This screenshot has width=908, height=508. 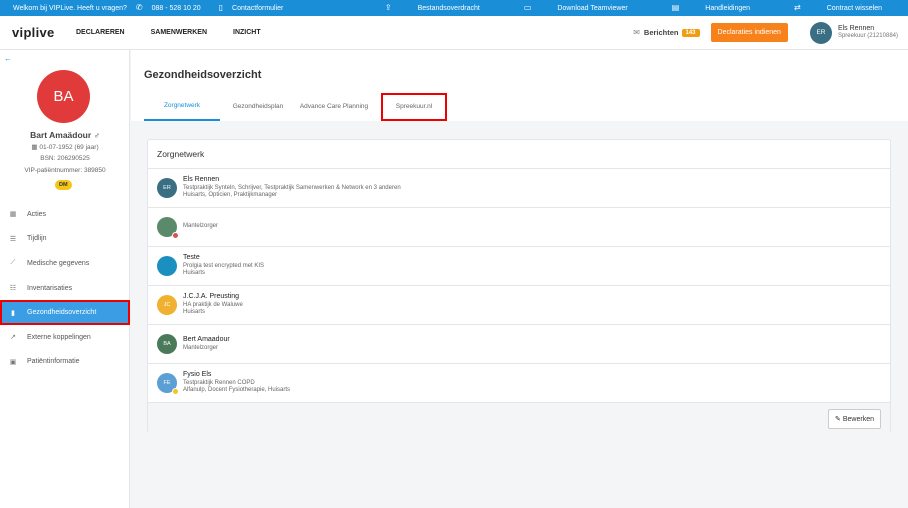 I want to click on user-sub: Spreekuur (21210884), so click(x=867, y=36).